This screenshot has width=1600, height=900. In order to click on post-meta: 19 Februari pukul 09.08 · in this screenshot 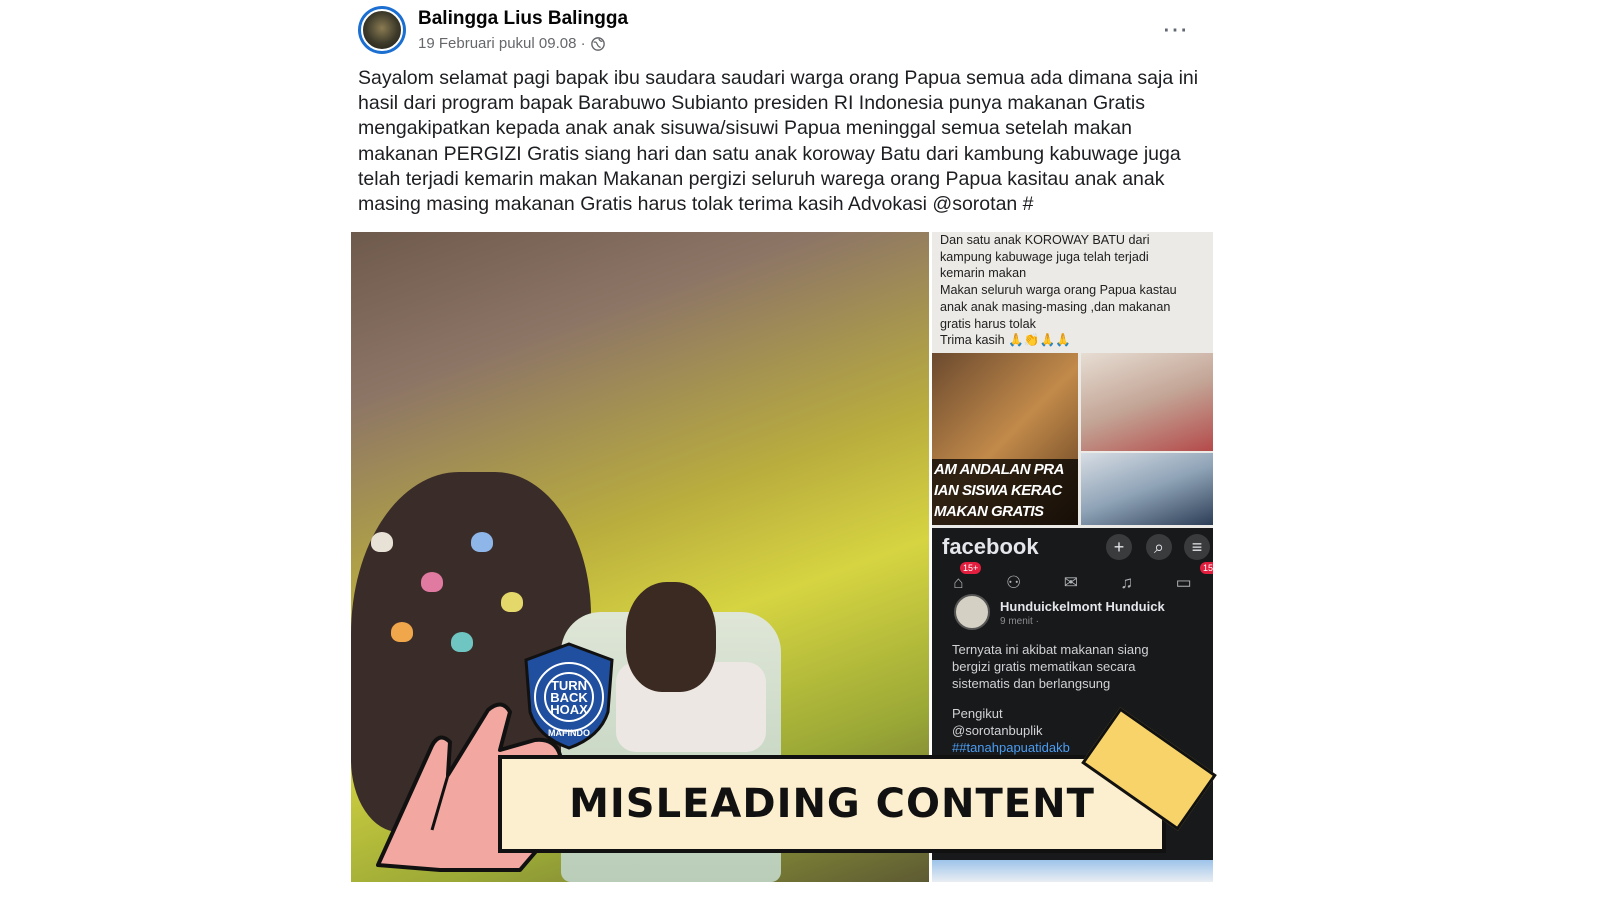, I will do `click(511, 43)`.